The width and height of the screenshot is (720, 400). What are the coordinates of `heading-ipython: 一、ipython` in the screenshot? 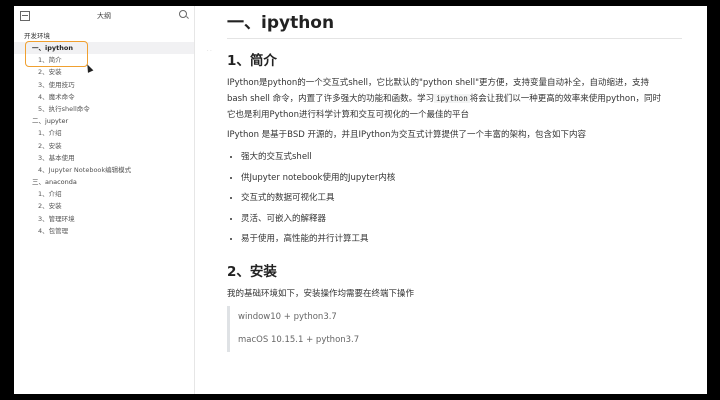 It's located at (281, 23).